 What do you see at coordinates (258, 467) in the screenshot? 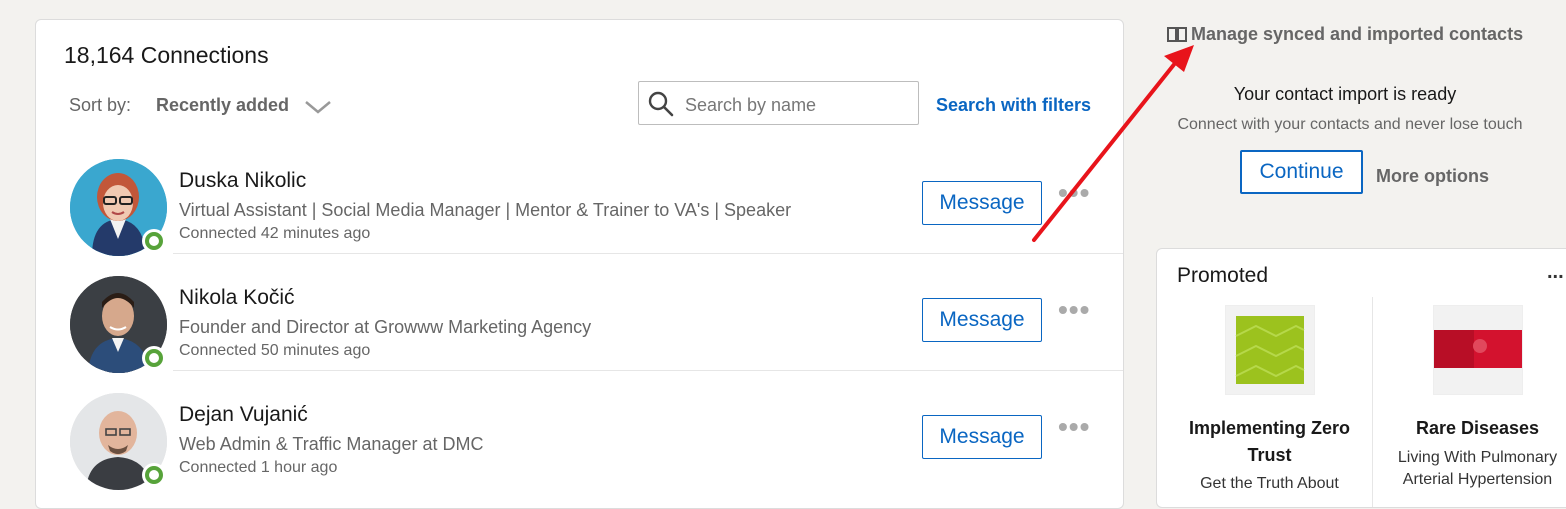
I see `connected-time: Connected 1 hour ago` at bounding box center [258, 467].